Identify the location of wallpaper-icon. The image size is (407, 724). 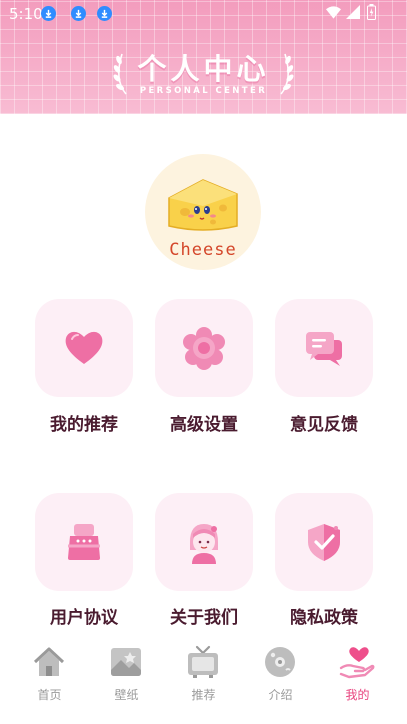
(126, 662).